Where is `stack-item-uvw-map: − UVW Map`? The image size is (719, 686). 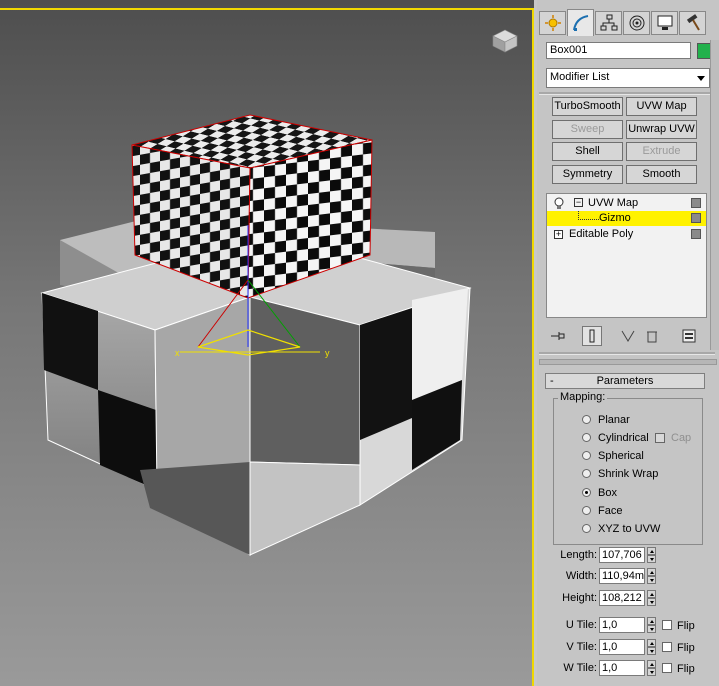
stack-item-uvw-map: − UVW Map is located at coordinates (626, 203).